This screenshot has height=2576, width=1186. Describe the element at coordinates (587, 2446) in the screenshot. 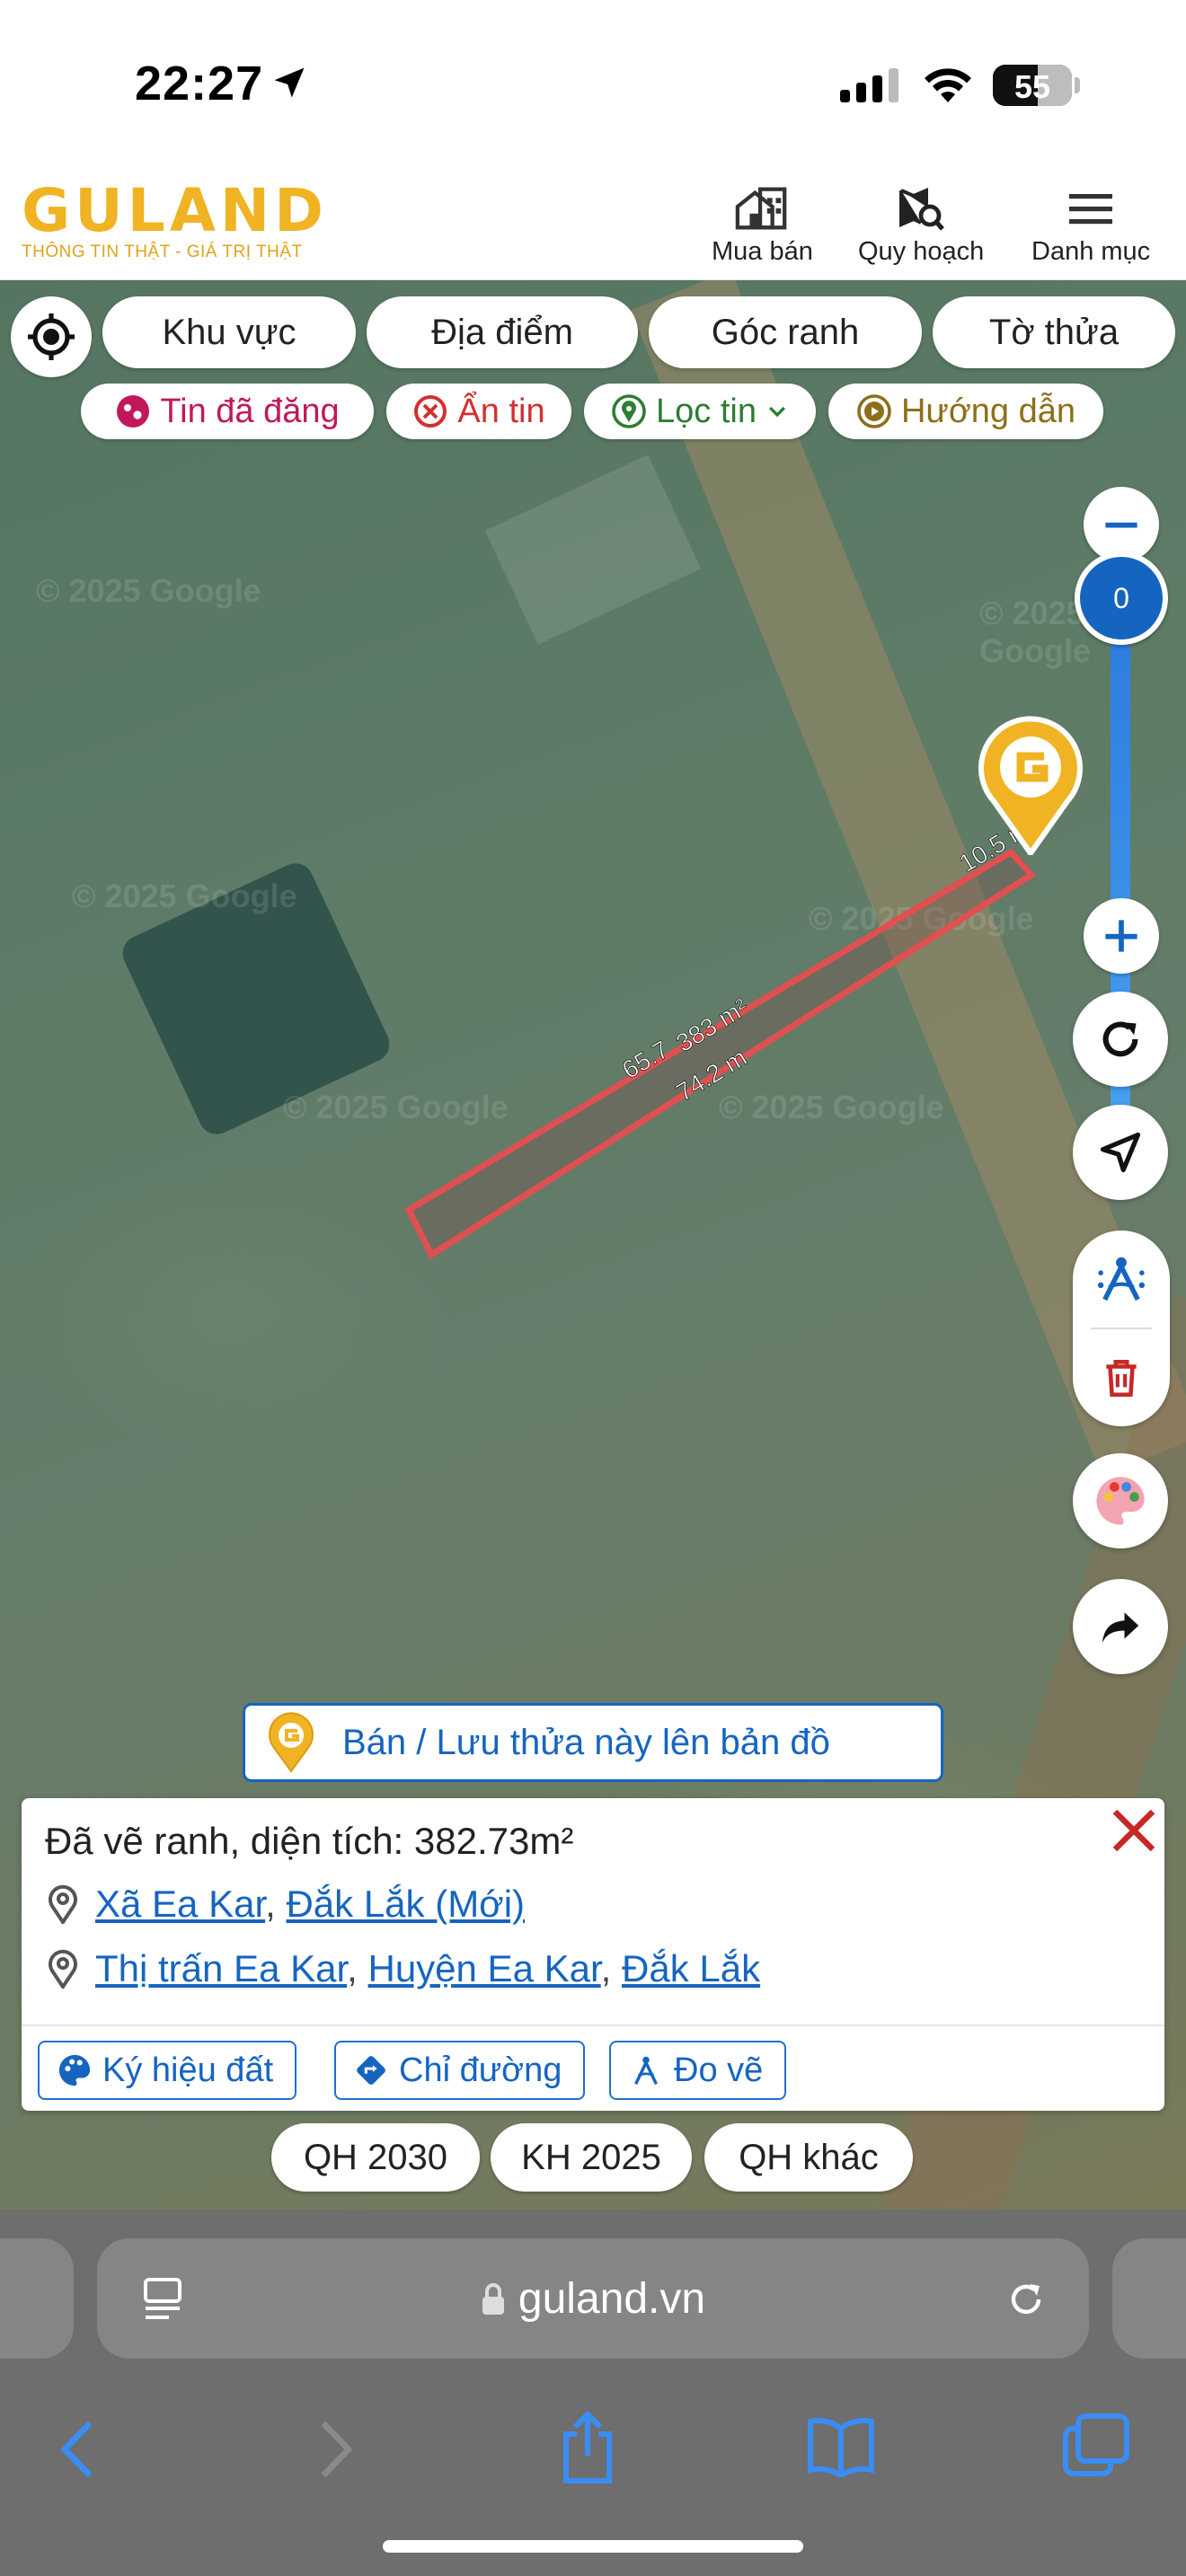

I see `share-icon` at that location.